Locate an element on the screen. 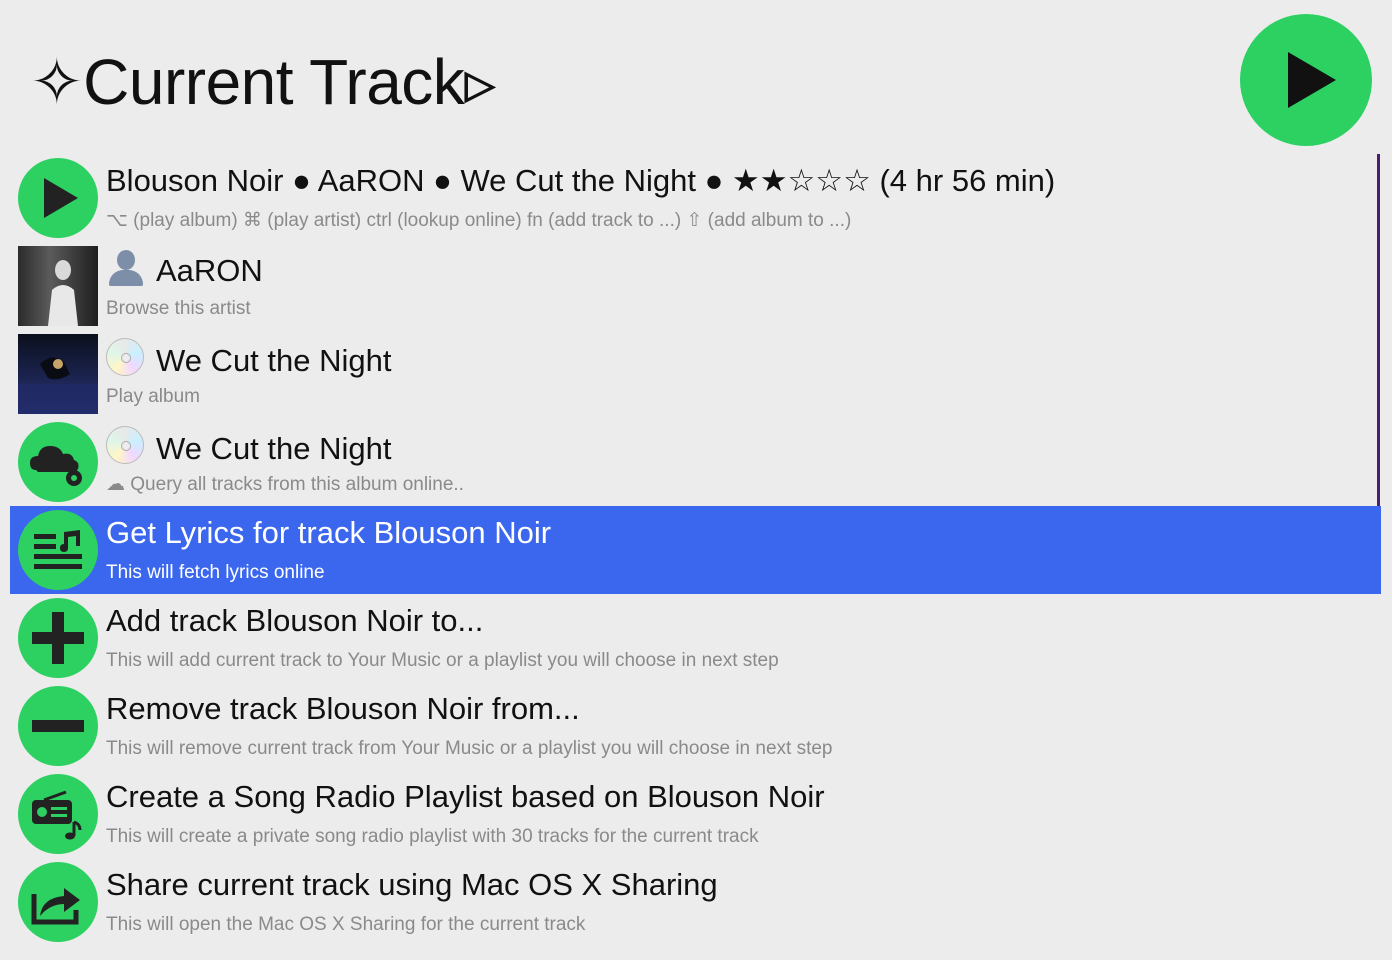 This screenshot has width=1392, height=960. plus-icon is located at coordinates (58, 638).